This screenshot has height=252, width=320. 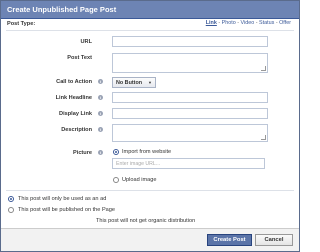 What do you see at coordinates (211, 23) in the screenshot?
I see `post-type-link: Link` at bounding box center [211, 23].